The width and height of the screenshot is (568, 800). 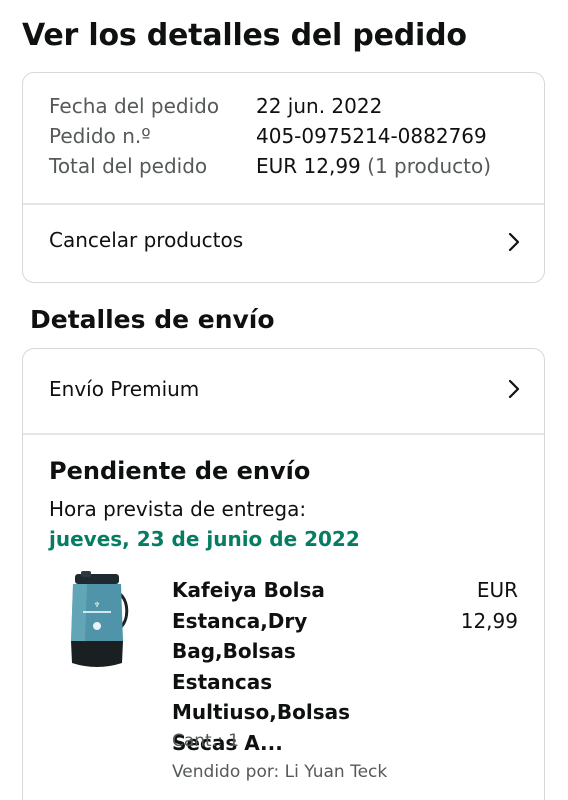 What do you see at coordinates (283, 434) in the screenshot?
I see `shipping-divider` at bounding box center [283, 434].